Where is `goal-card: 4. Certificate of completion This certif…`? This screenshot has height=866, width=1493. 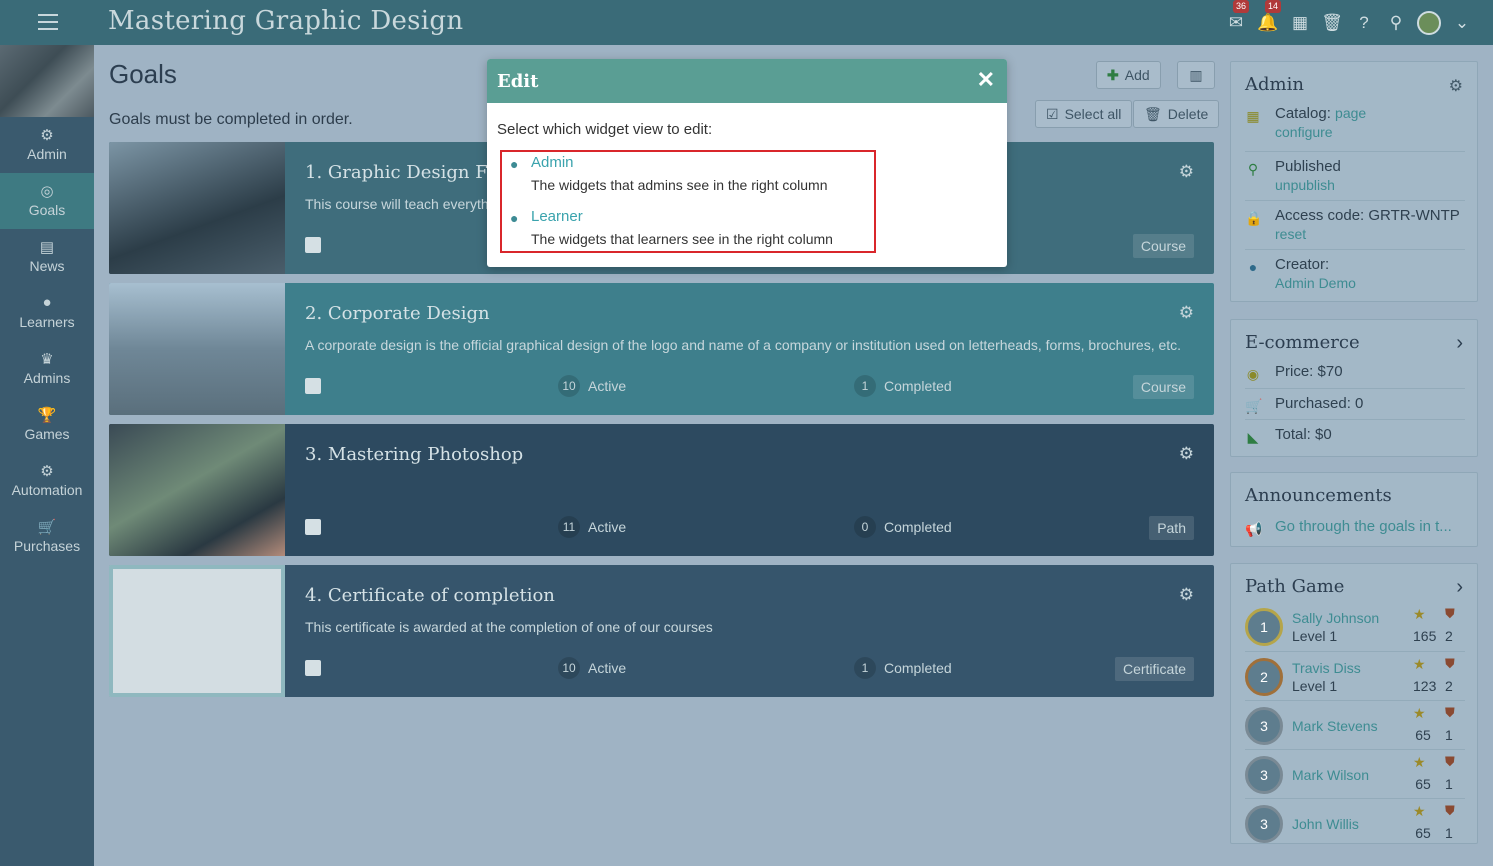
goal-card: 4. Certificate of completion This certif… is located at coordinates (661, 631).